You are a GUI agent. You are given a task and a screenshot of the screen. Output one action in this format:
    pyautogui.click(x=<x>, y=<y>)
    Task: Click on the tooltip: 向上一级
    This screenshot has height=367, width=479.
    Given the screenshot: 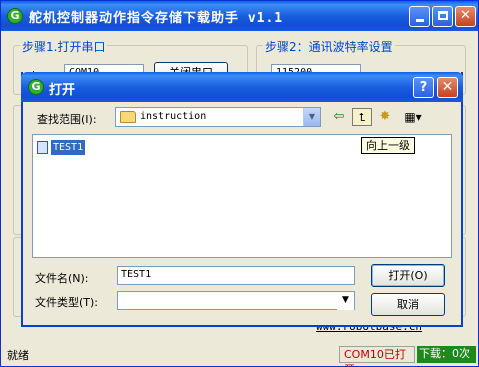 What is the action you would take?
    pyautogui.click(x=388, y=145)
    